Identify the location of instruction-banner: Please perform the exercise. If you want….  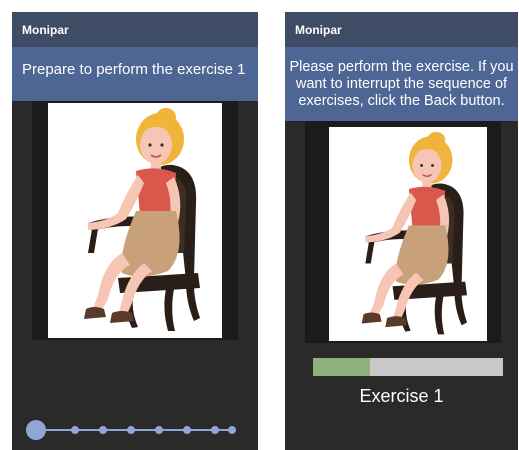
(401, 84).